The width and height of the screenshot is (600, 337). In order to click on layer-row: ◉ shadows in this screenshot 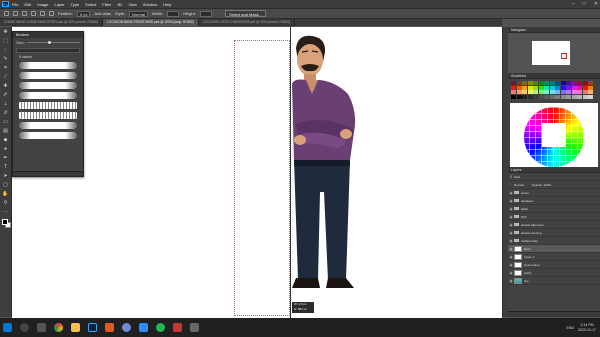, I will do `click(554, 201)`.